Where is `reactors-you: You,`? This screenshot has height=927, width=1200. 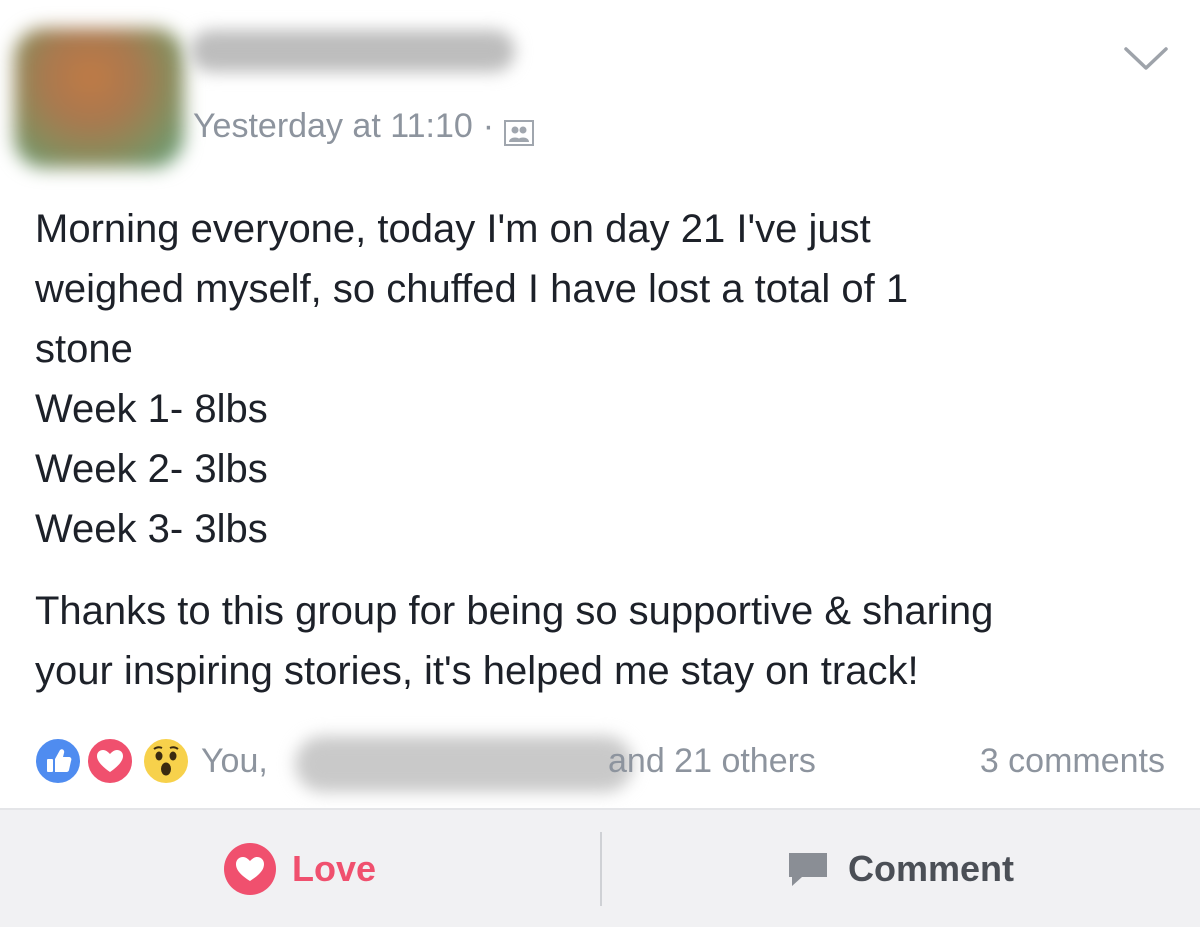 reactors-you: You, is located at coordinates (234, 761).